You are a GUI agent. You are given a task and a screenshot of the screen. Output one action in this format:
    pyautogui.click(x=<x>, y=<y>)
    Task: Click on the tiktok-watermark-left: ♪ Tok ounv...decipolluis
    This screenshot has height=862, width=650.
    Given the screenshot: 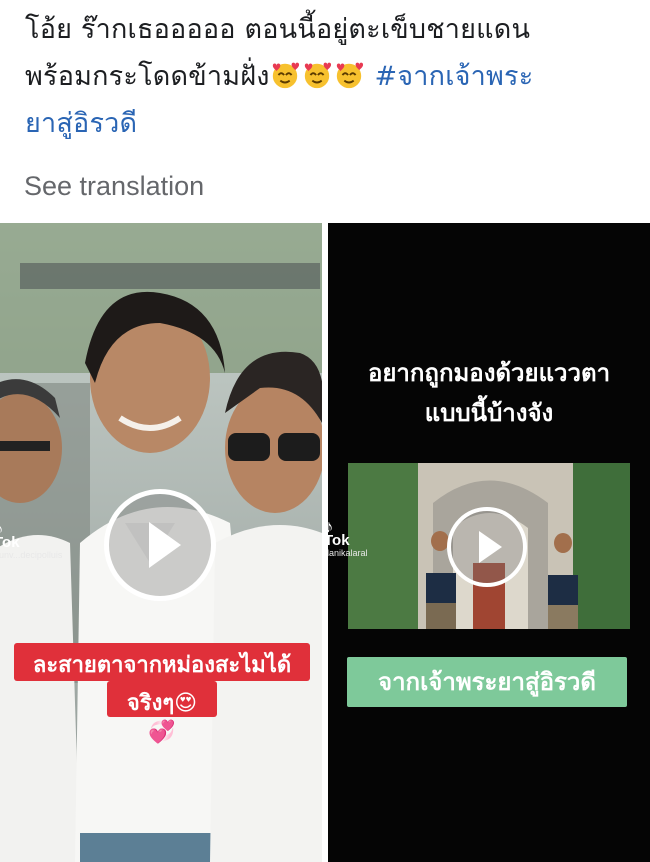 What is the action you would take?
    pyautogui.click(x=31, y=541)
    